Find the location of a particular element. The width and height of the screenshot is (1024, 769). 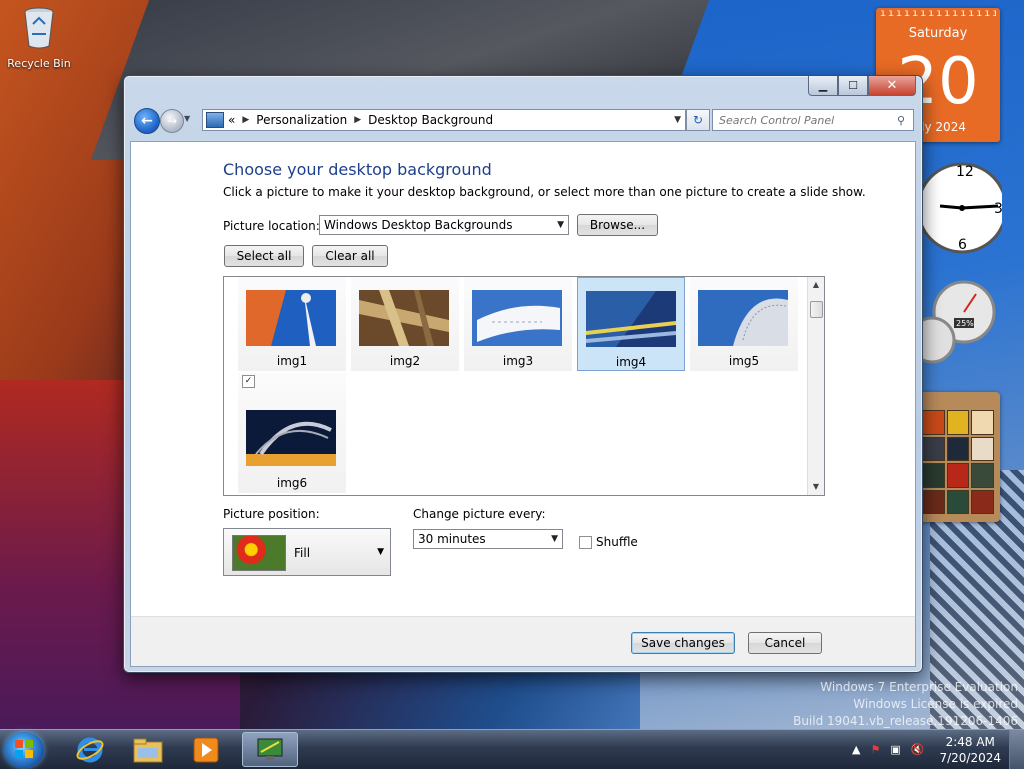

picture-img4: img4 is located at coordinates (631, 324).